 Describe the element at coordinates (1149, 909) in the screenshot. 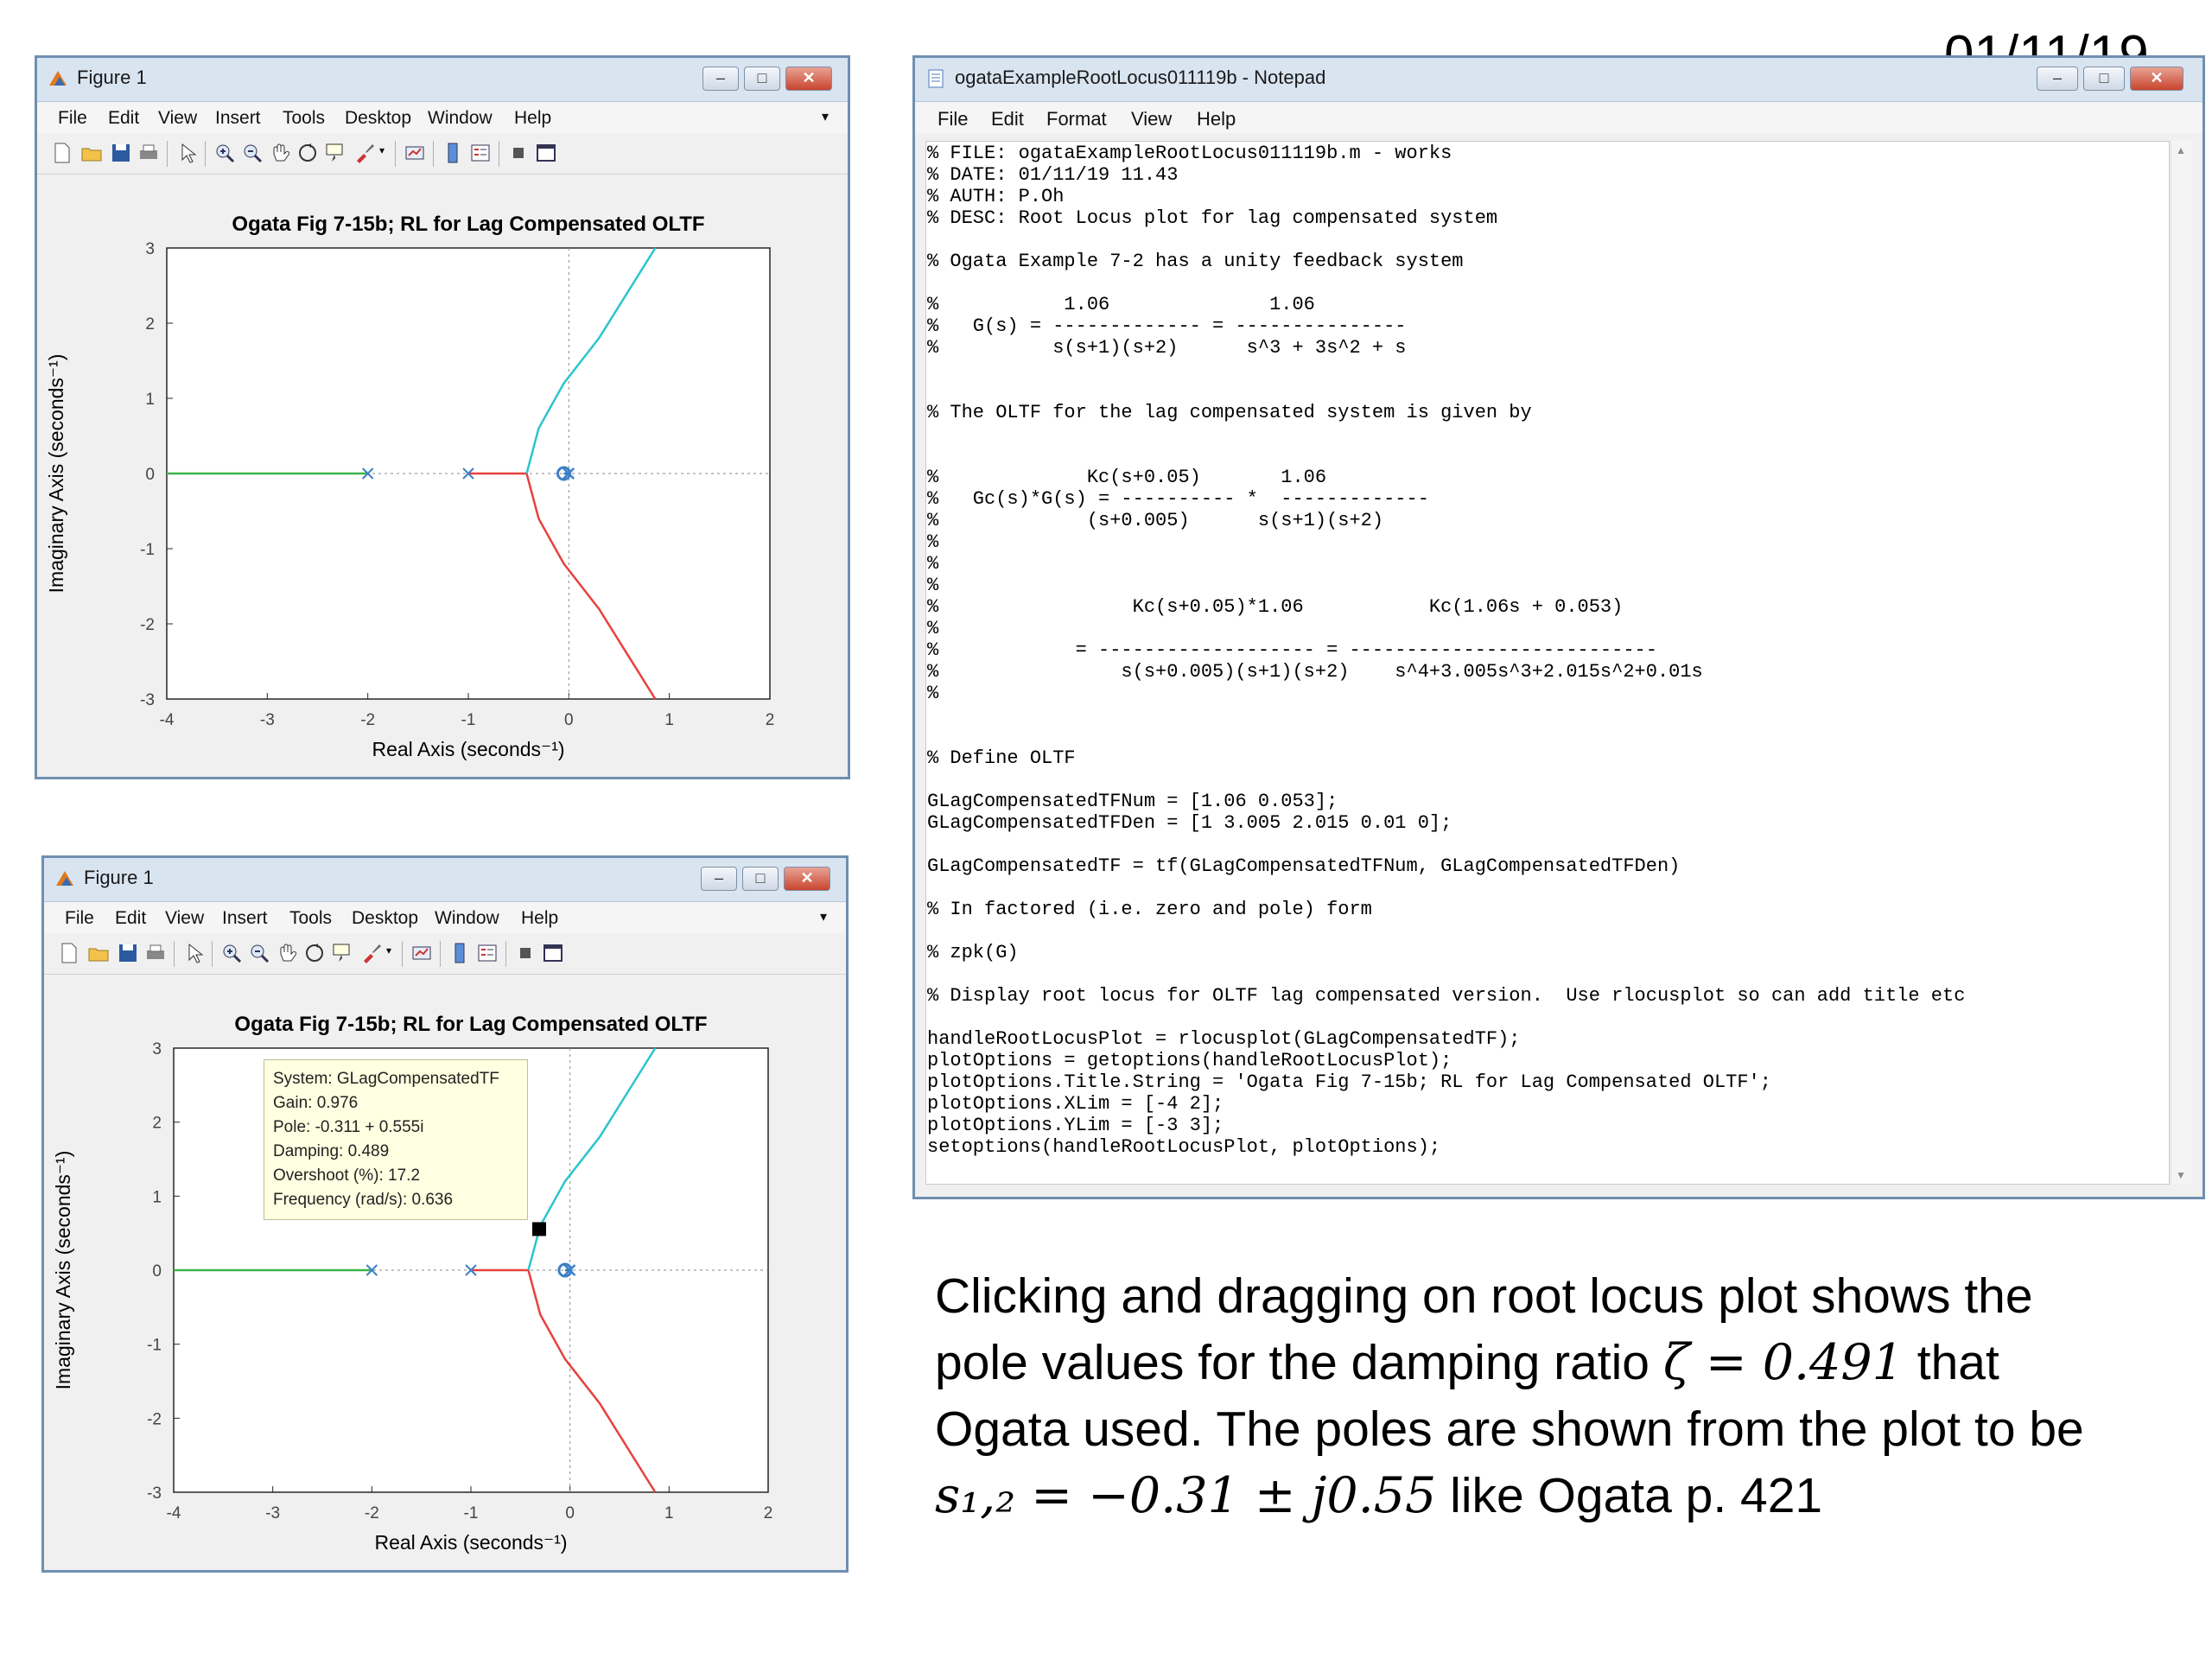

I see `code-line: % In factored (i.e. zero and pole) form` at that location.